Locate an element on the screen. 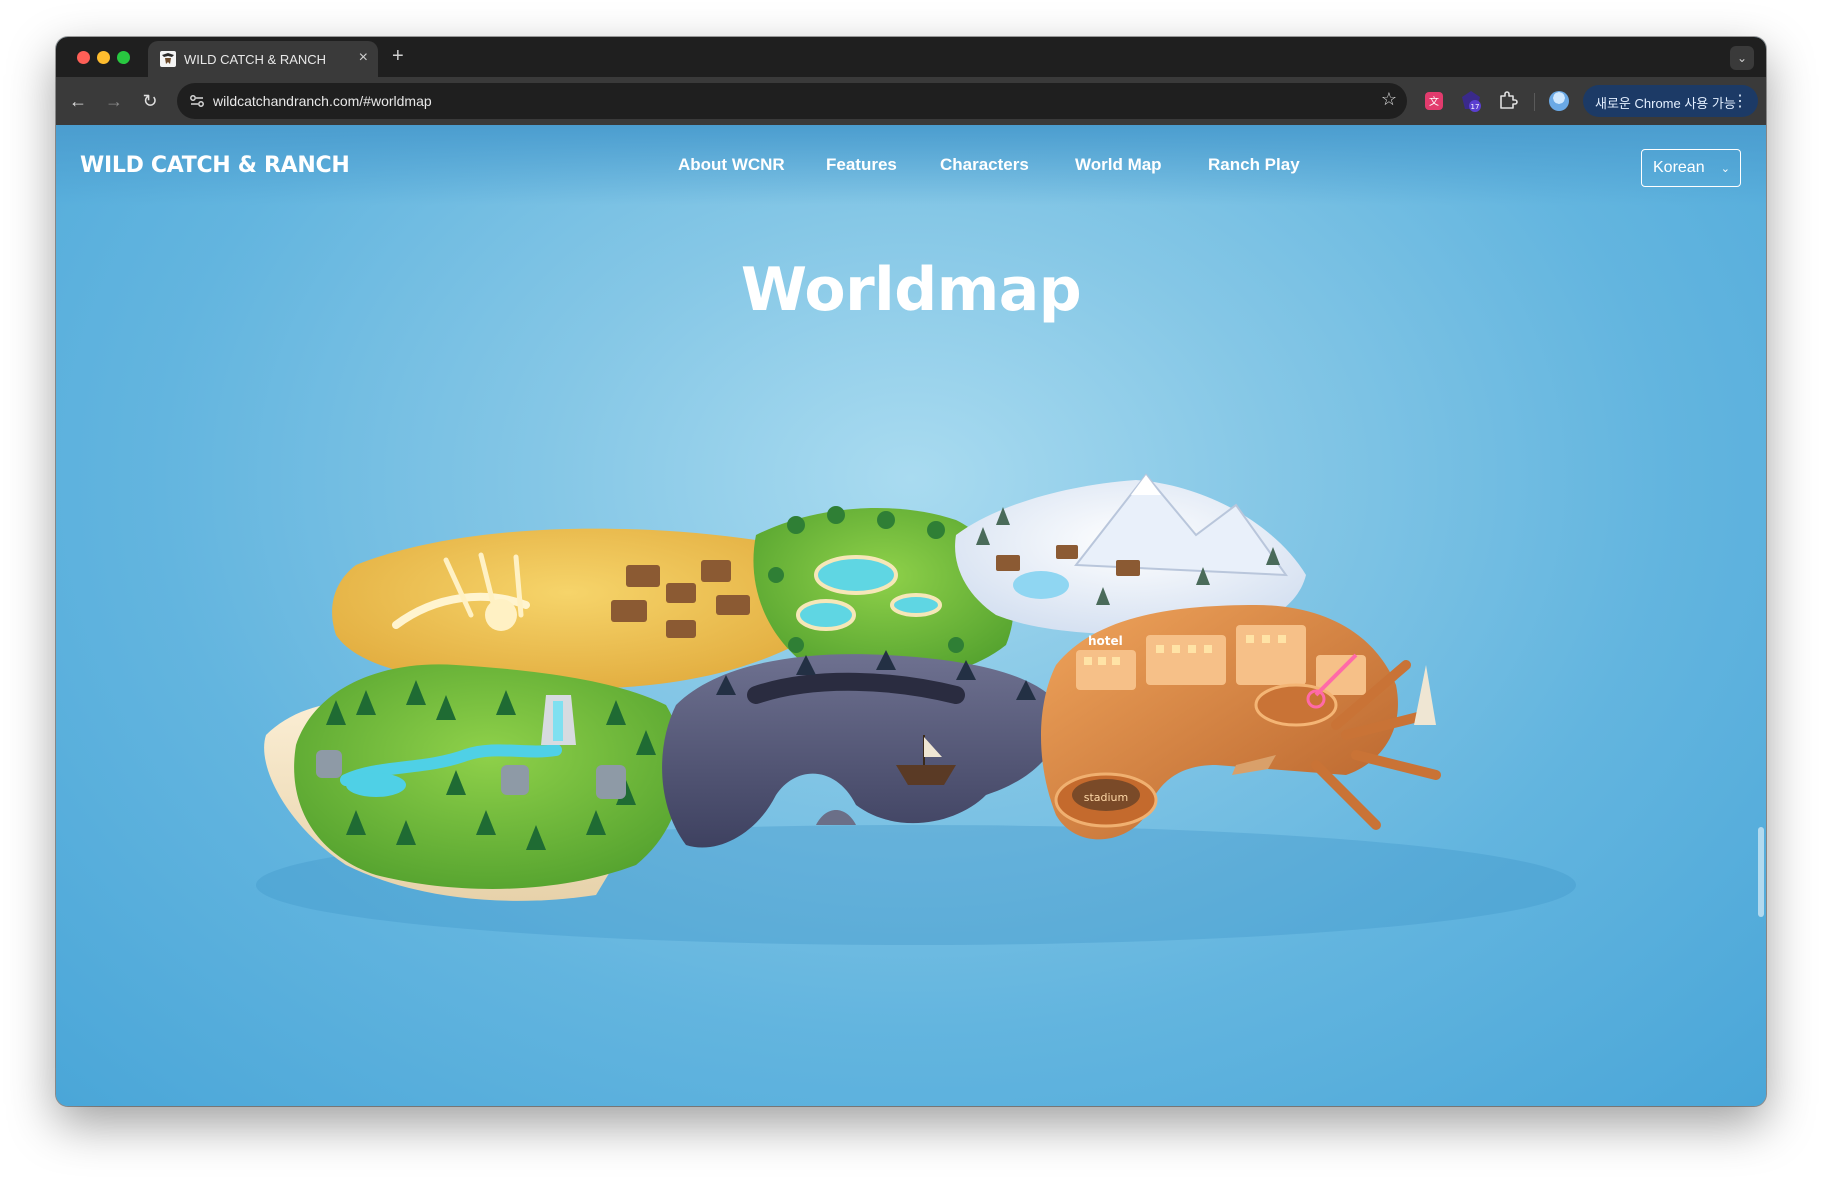 This screenshot has height=1181, width=1822. chevron-down-icon: ⌄ is located at coordinates (1725, 169).